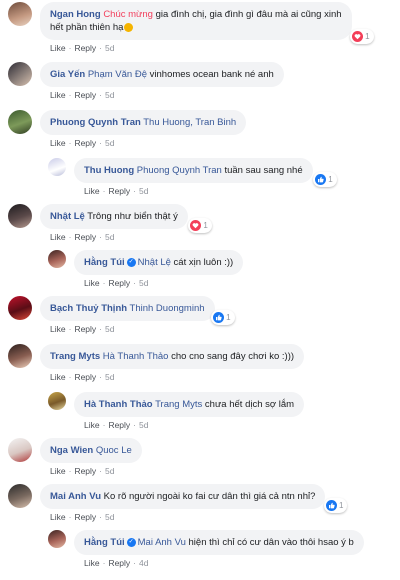 Image resolution: width=400 pixels, height=580 pixels. I want to click on comment-mention: Mai Anh Vu, so click(162, 542).